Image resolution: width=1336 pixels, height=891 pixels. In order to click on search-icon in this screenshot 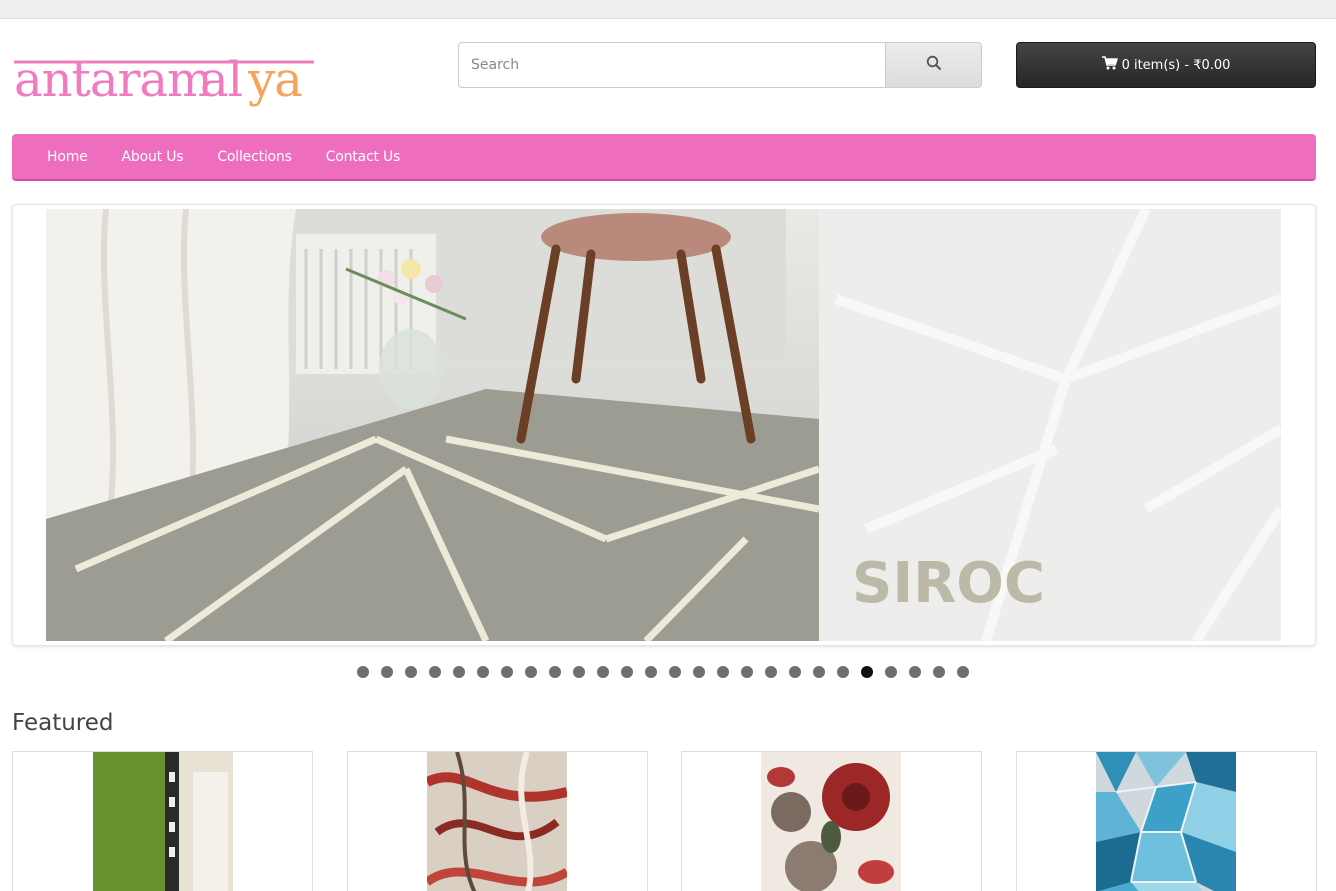, I will do `click(934, 65)`.